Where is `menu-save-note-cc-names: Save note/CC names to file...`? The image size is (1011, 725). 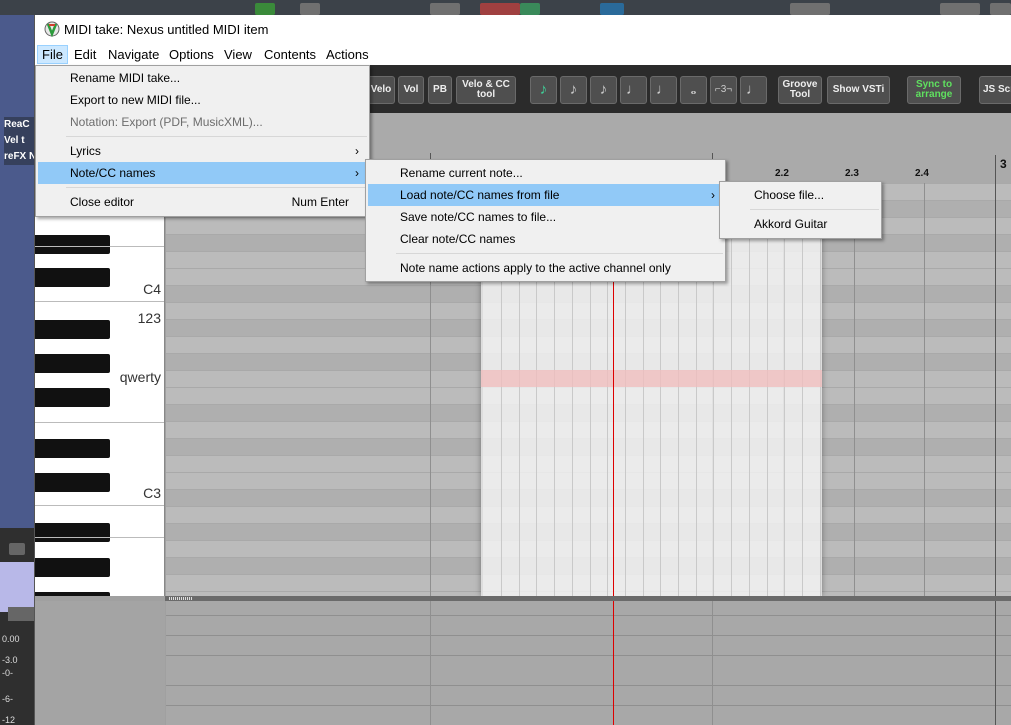 menu-save-note-cc-names: Save note/CC names to file... is located at coordinates (545, 217).